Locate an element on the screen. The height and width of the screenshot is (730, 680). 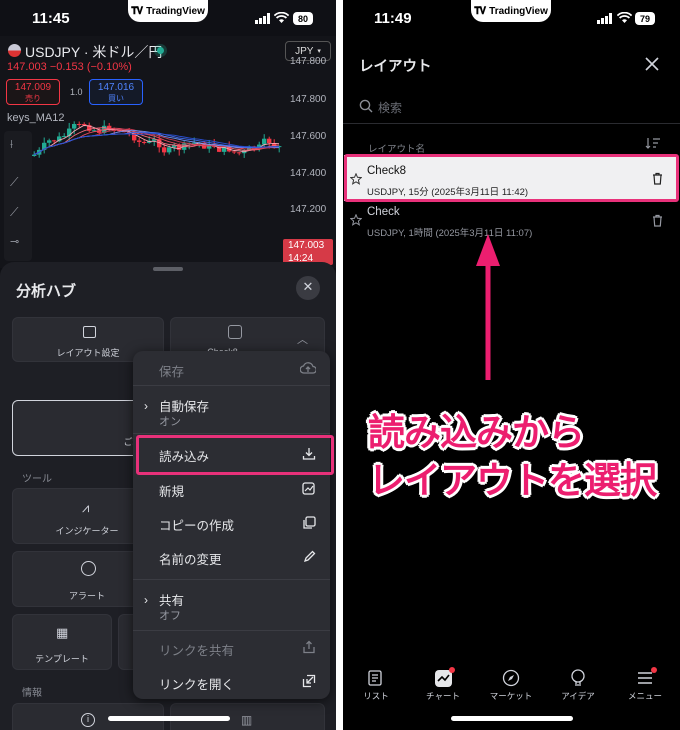
caption-line-1: 読み込みから is located at coordinates (476, 432).